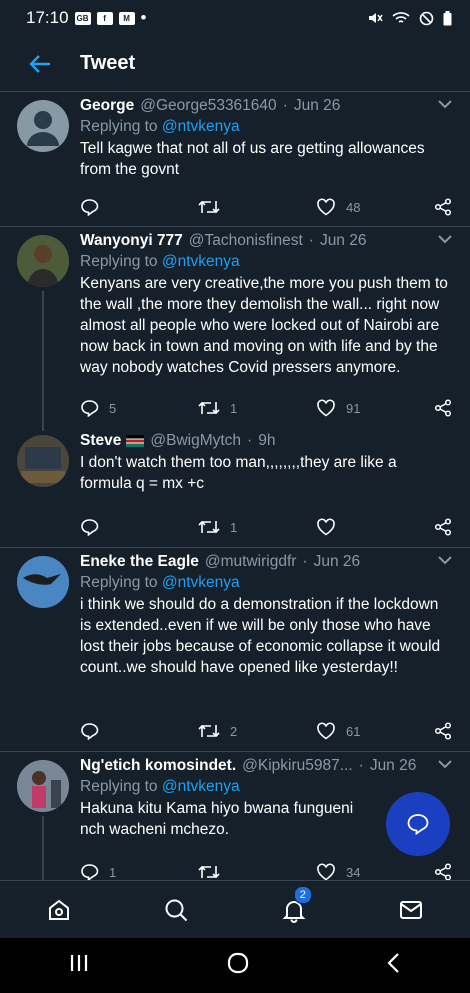 Image resolution: width=470 pixels, height=993 pixels. I want to click on mute-icon, so click(376, 18).